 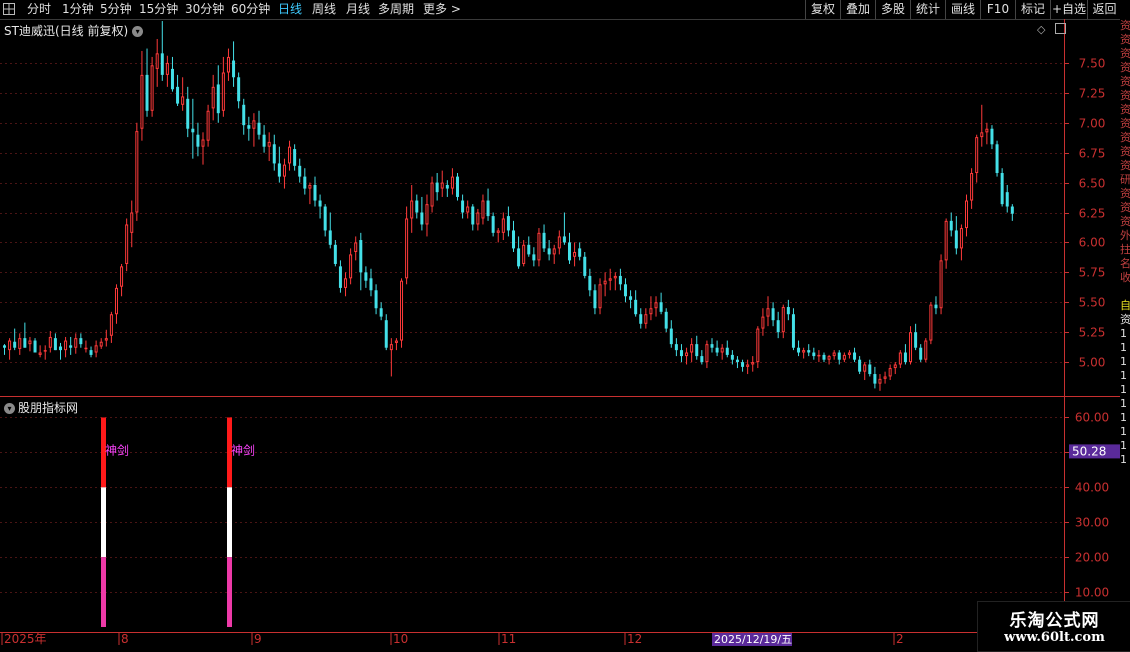 I want to click on price-tick-label: 7.25, so click(x=1092, y=94).